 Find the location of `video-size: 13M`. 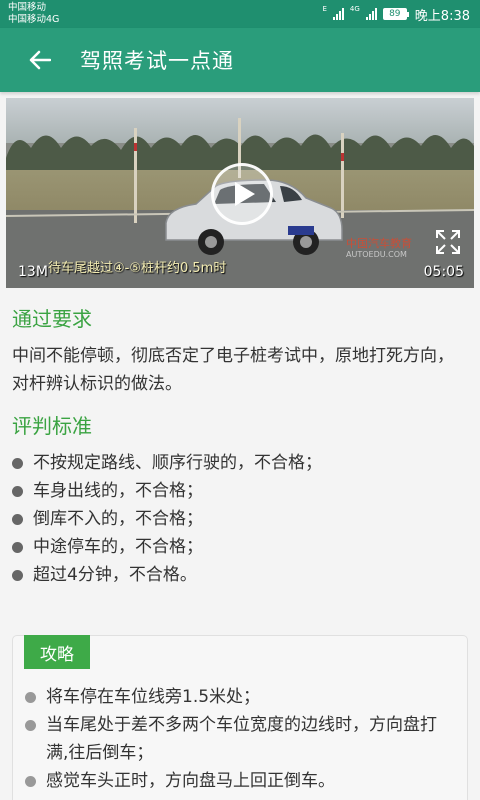

video-size: 13M is located at coordinates (33, 272).